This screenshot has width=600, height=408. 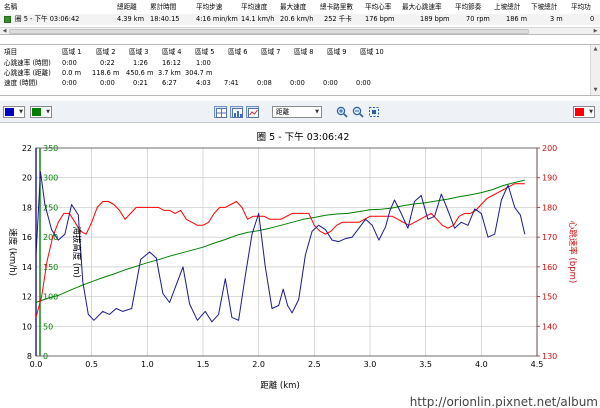 I want to click on column-header-time: 累計時間, so click(x=163, y=7).